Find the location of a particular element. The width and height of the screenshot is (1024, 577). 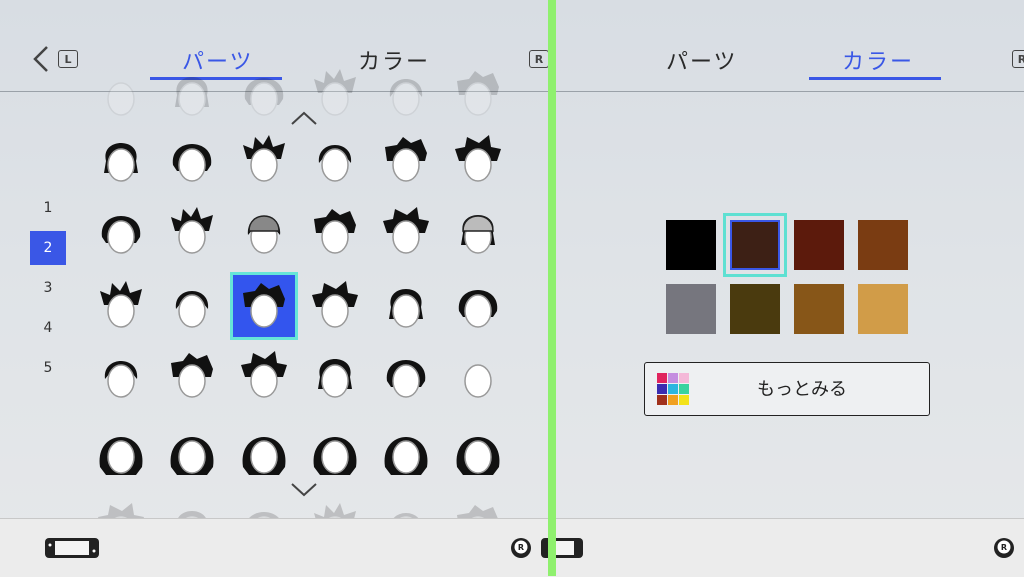

more-colors-button: もっとみる is located at coordinates (787, 389).